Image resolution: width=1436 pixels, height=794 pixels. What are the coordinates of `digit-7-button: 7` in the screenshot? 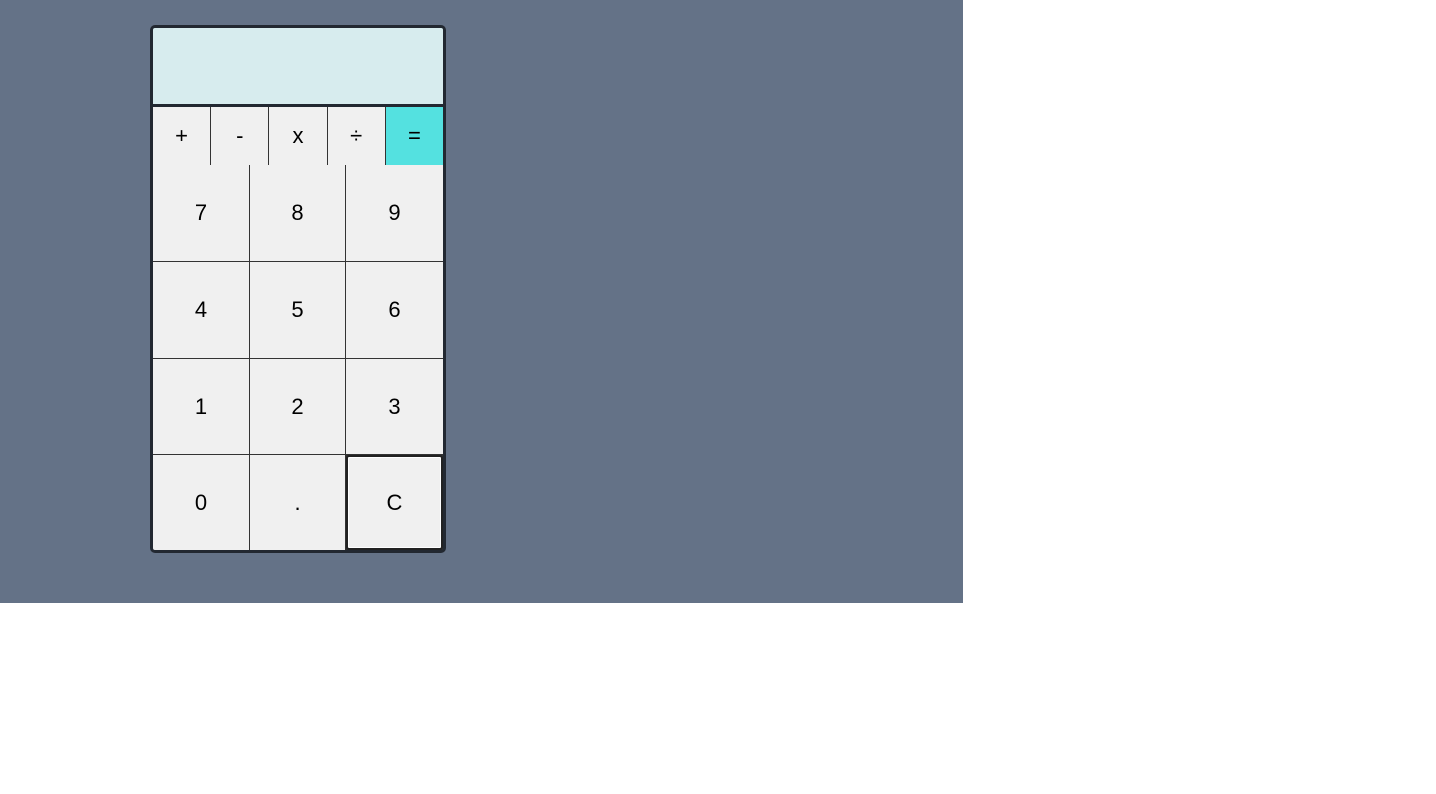 It's located at (201, 213).